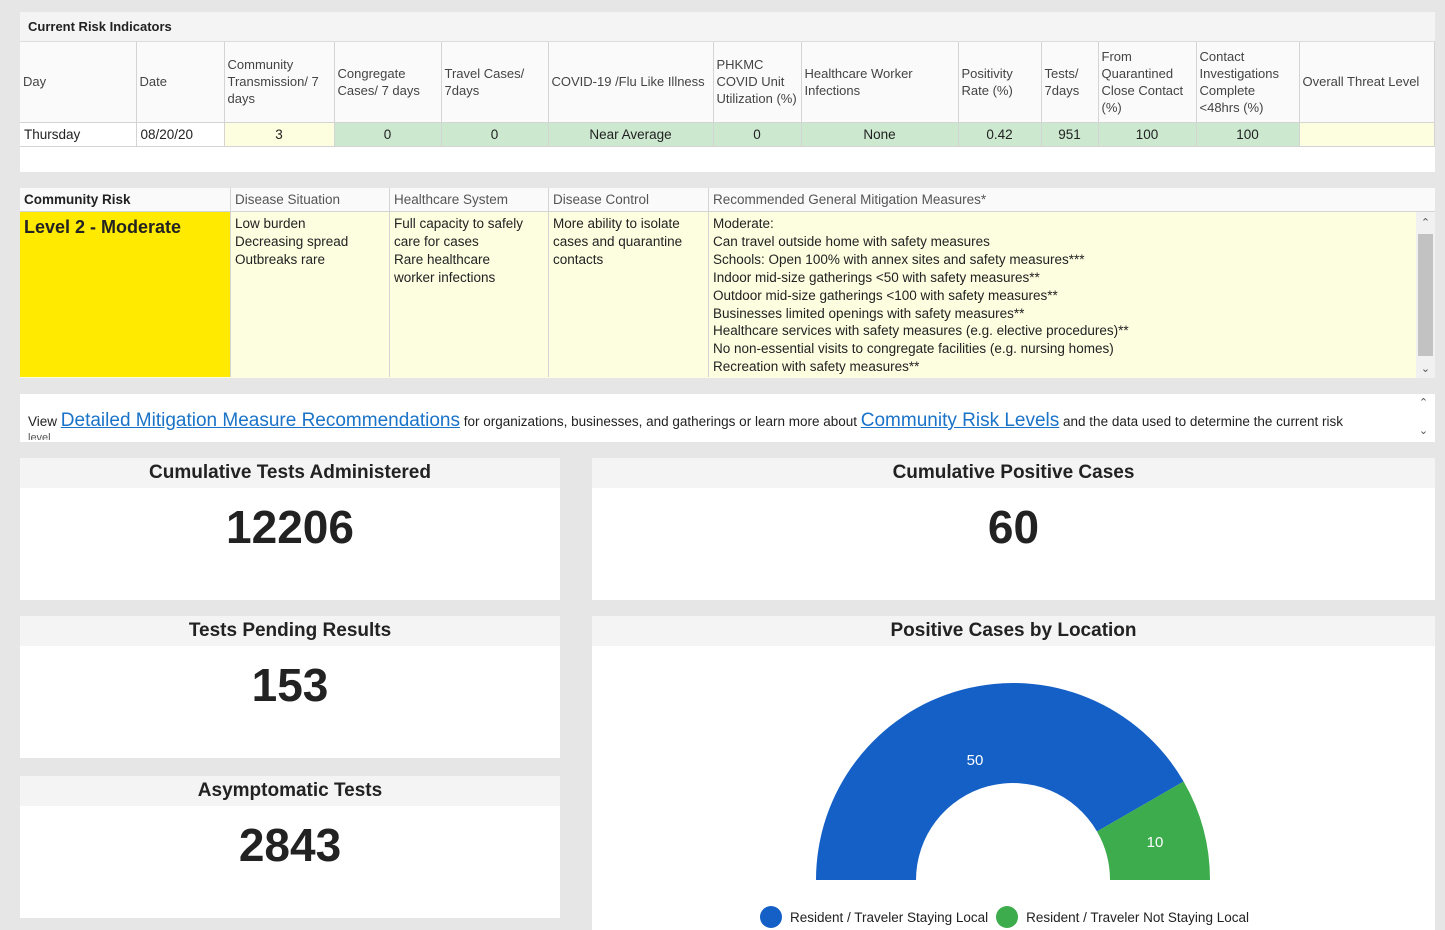 The width and height of the screenshot is (1445, 930). Describe the element at coordinates (436, 241) in the screenshot. I see `list-item: care for cases` at that location.